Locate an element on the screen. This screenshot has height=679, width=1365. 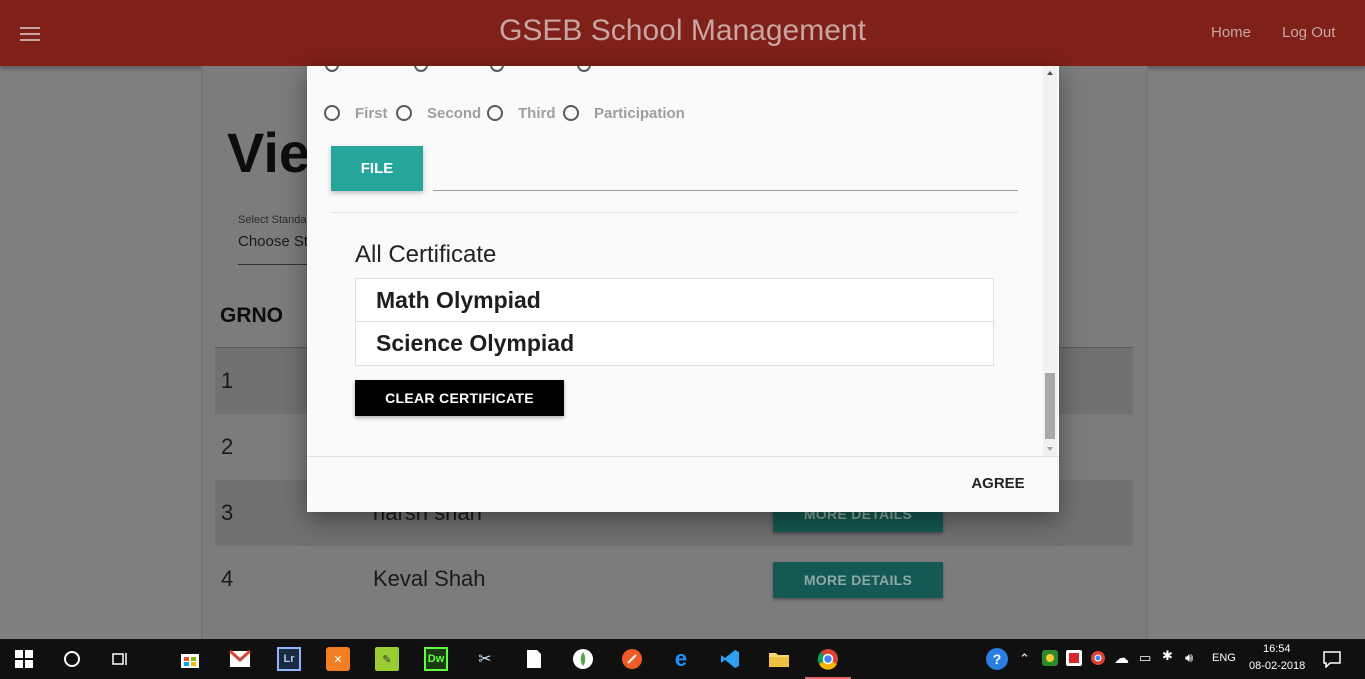
store-icon is located at coordinates (190, 659).